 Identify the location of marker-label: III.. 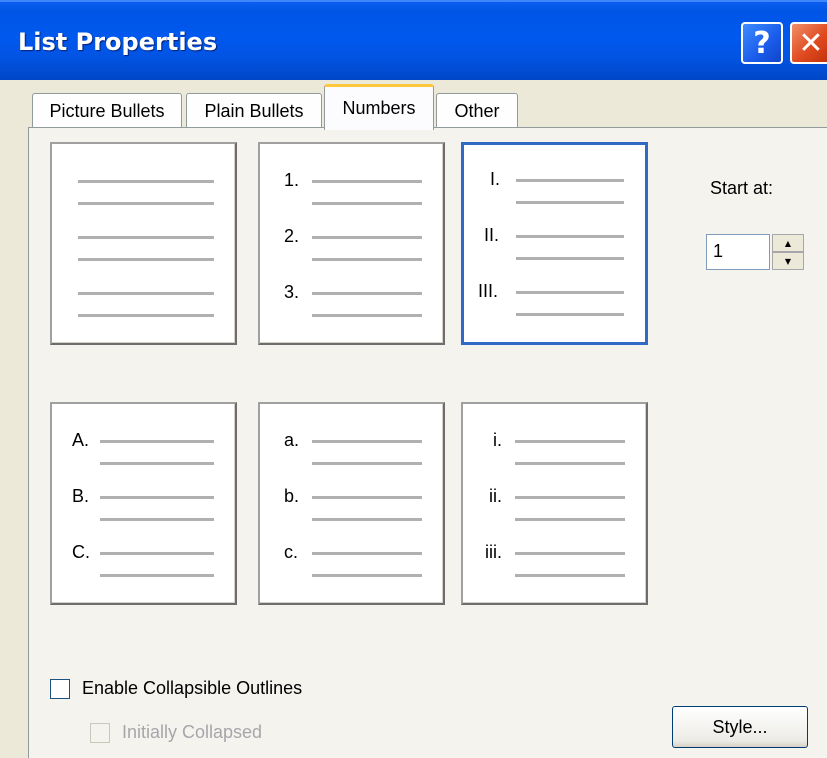
(488, 291).